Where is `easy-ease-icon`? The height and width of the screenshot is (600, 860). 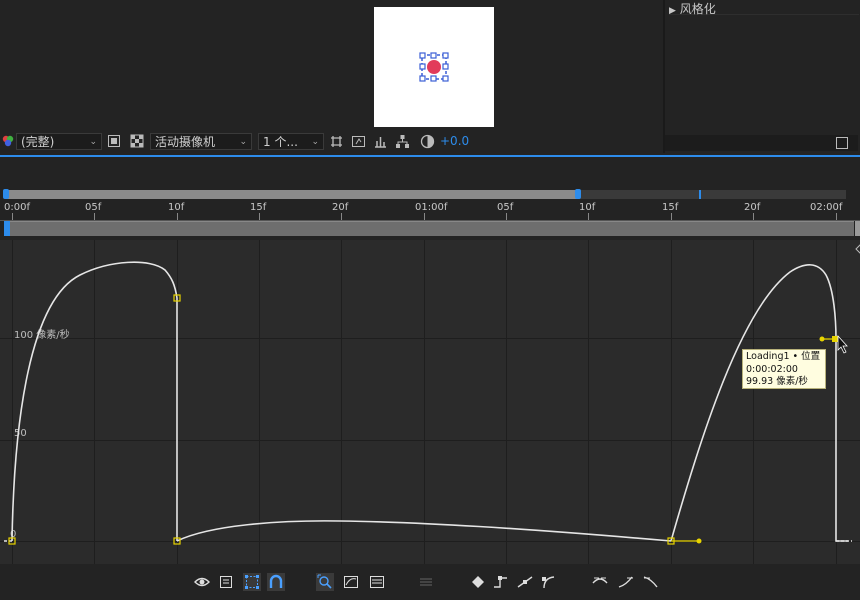
easy-ease-icon is located at coordinates (600, 582).